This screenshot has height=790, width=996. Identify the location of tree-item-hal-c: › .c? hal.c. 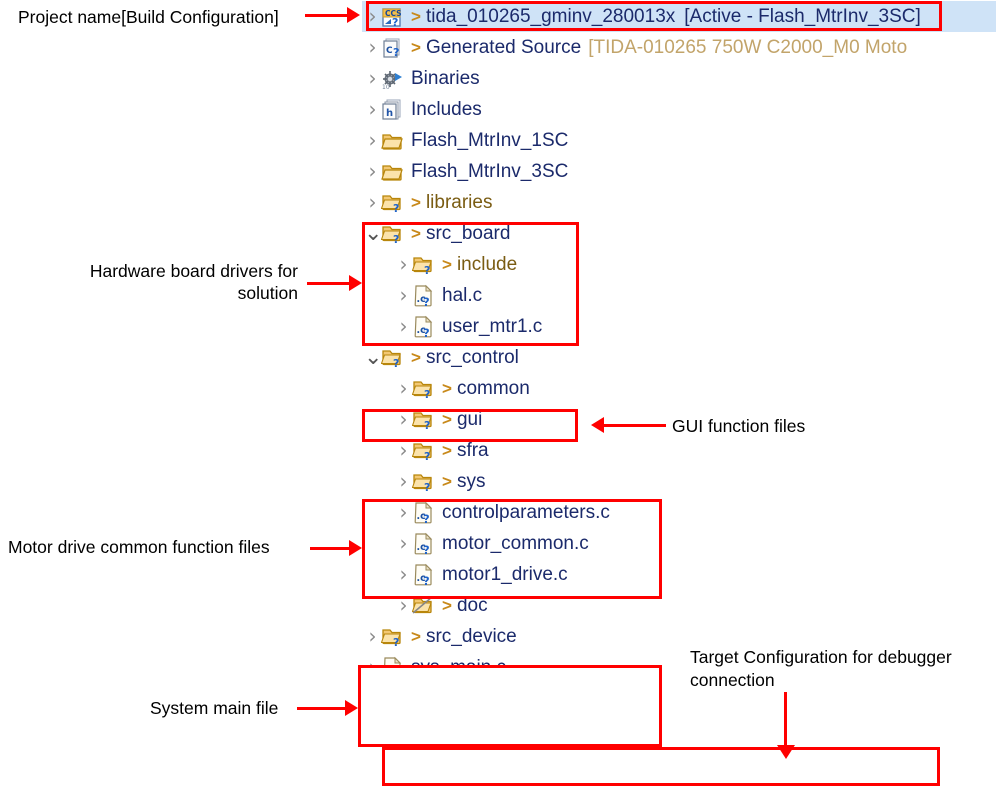
(679, 295).